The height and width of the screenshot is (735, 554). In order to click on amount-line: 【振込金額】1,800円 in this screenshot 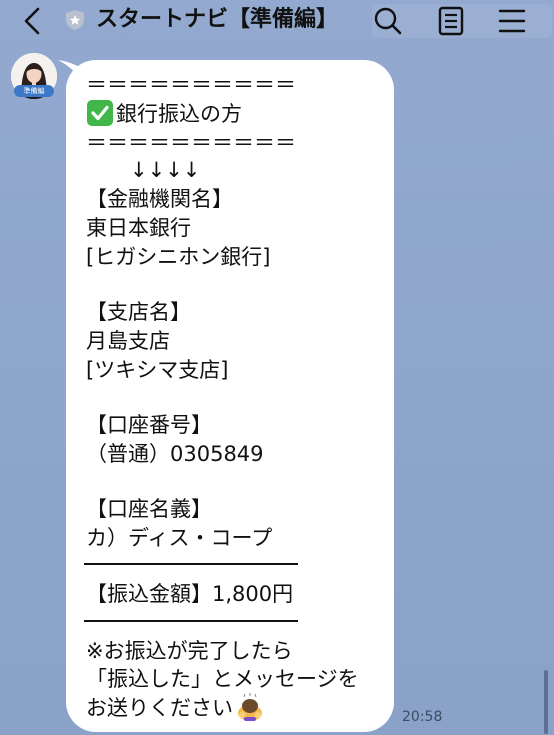, I will do `click(190, 594)`.